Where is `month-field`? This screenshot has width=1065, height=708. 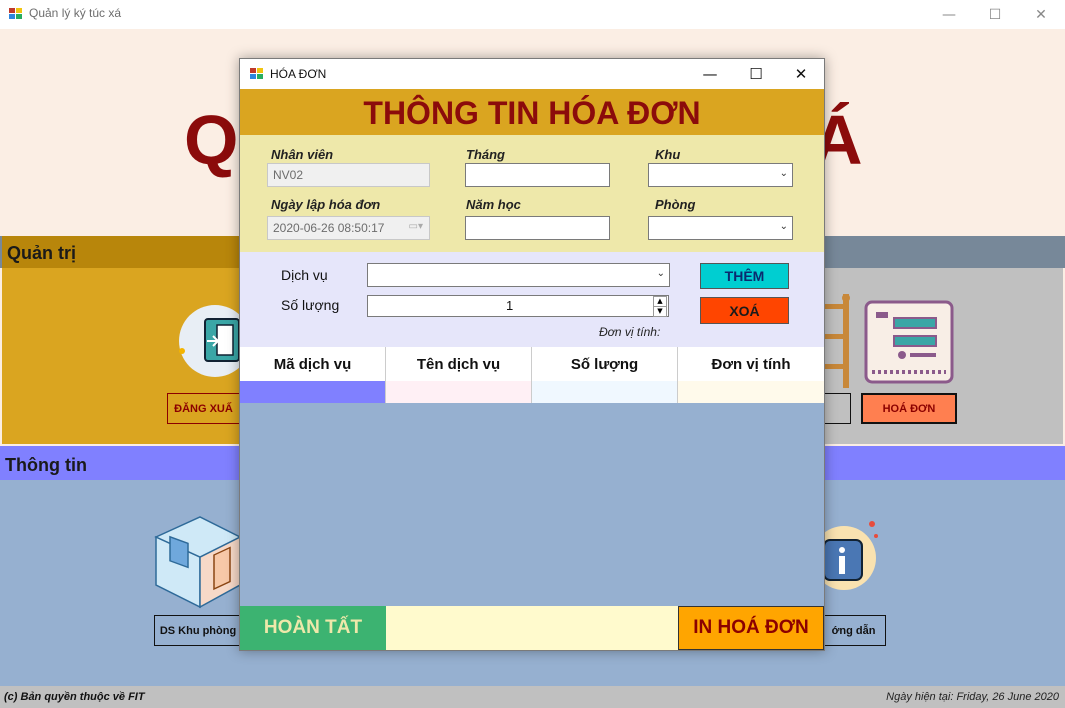
month-field is located at coordinates (537, 175).